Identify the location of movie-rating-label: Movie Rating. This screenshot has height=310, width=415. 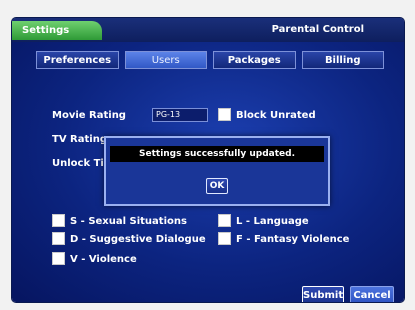
(89, 115).